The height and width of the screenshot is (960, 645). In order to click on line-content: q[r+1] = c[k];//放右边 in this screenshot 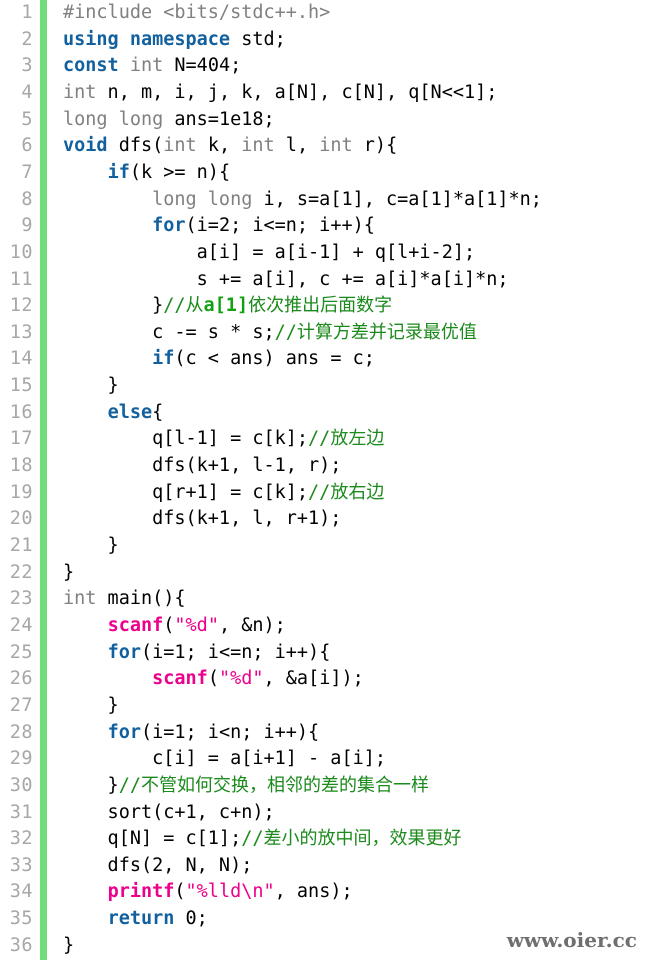, I will do `click(223, 493)`.